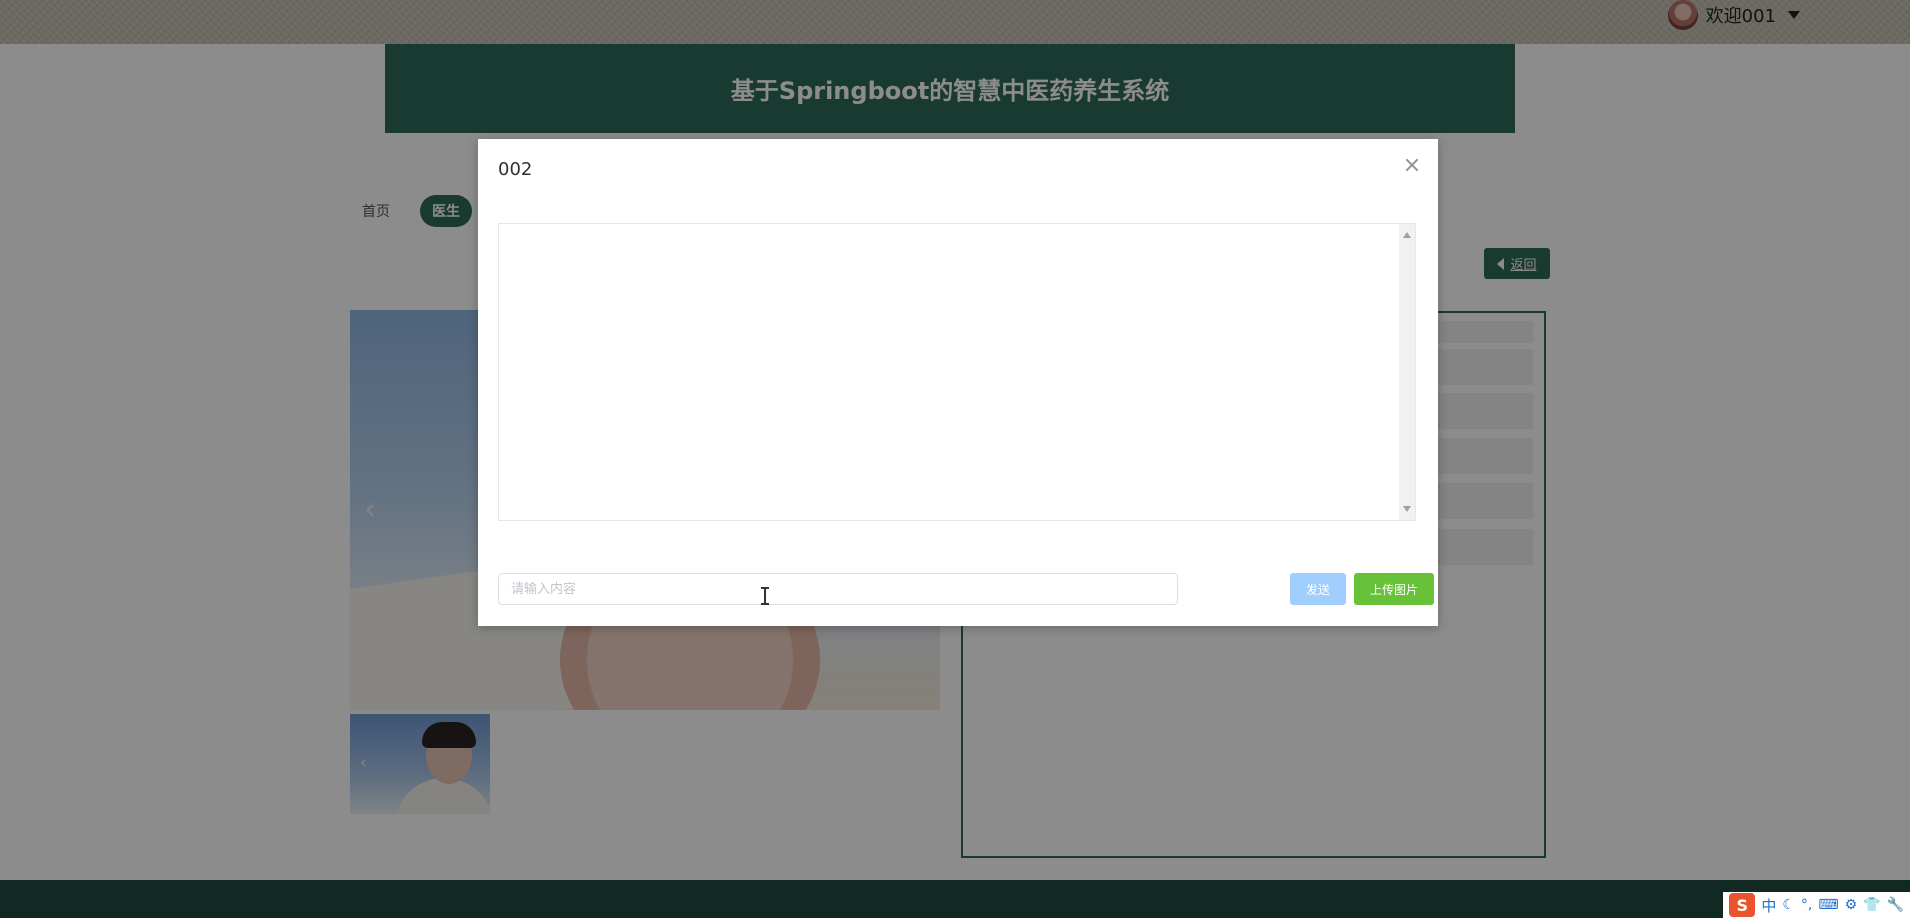 This screenshot has width=1910, height=918. What do you see at coordinates (765, 596) in the screenshot?
I see `text-cursor-icon` at bounding box center [765, 596].